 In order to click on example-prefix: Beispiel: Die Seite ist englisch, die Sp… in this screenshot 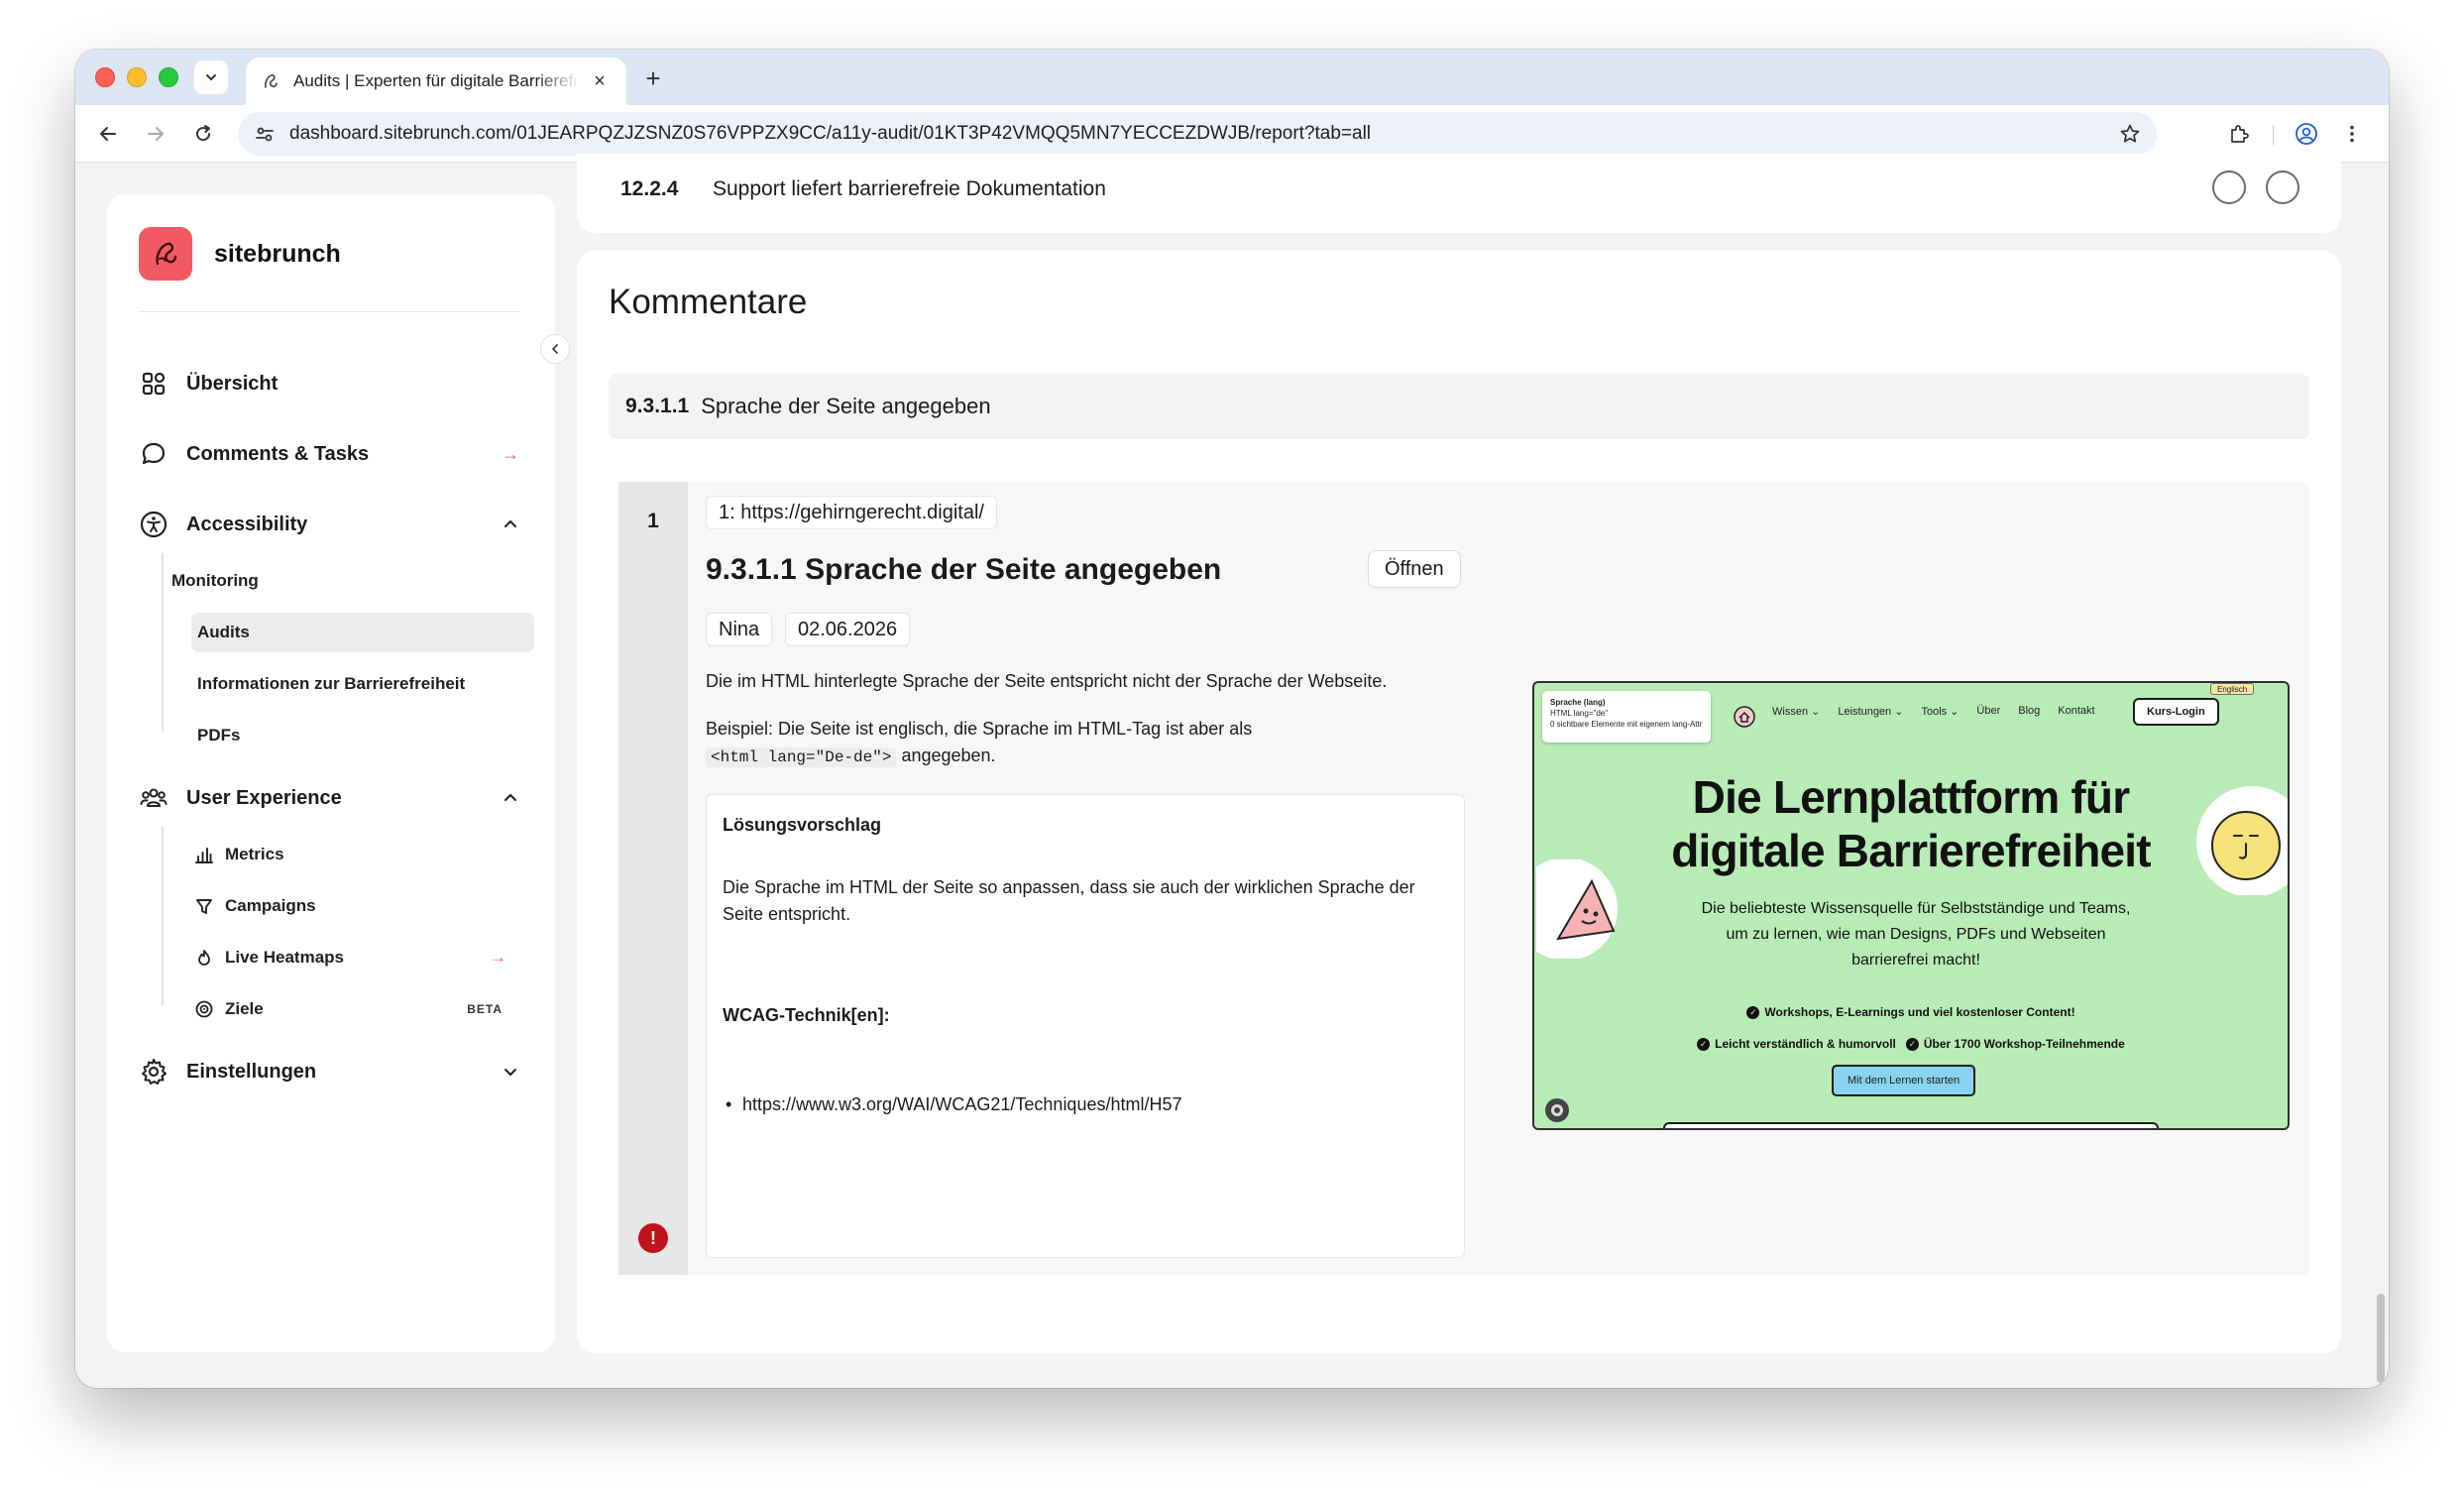, I will do `click(979, 729)`.